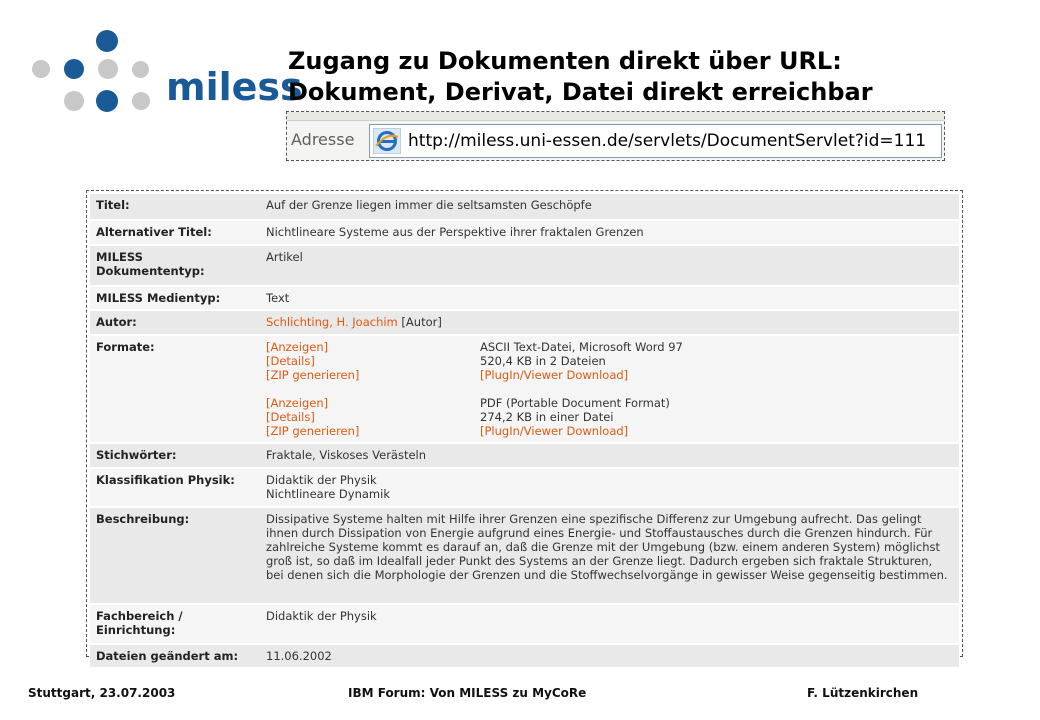 The height and width of the screenshot is (720, 1040). I want to click on table-row: Autor: Schlichting, H. Joachim [Autor], so click(524, 323).